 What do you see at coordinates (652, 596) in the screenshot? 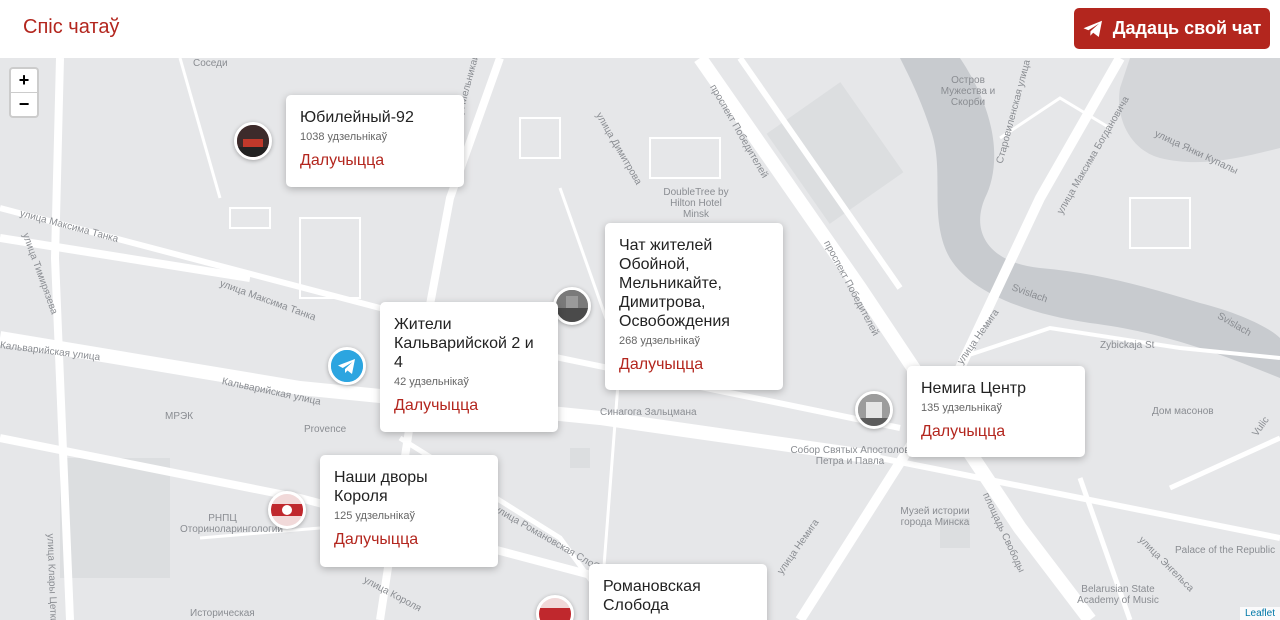
I see `chat-title: Романовская Слобода` at bounding box center [652, 596].